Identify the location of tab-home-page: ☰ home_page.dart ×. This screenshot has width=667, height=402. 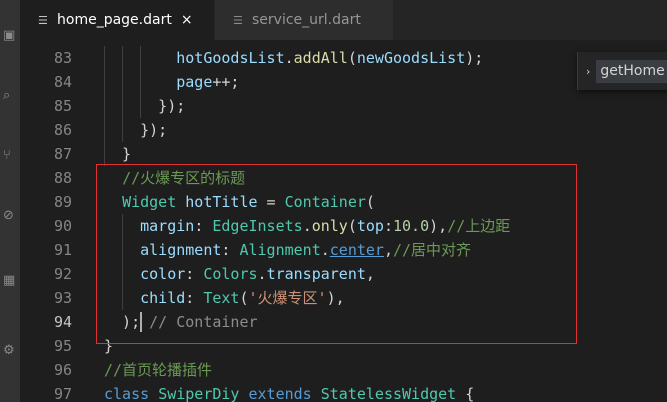
(117, 20).